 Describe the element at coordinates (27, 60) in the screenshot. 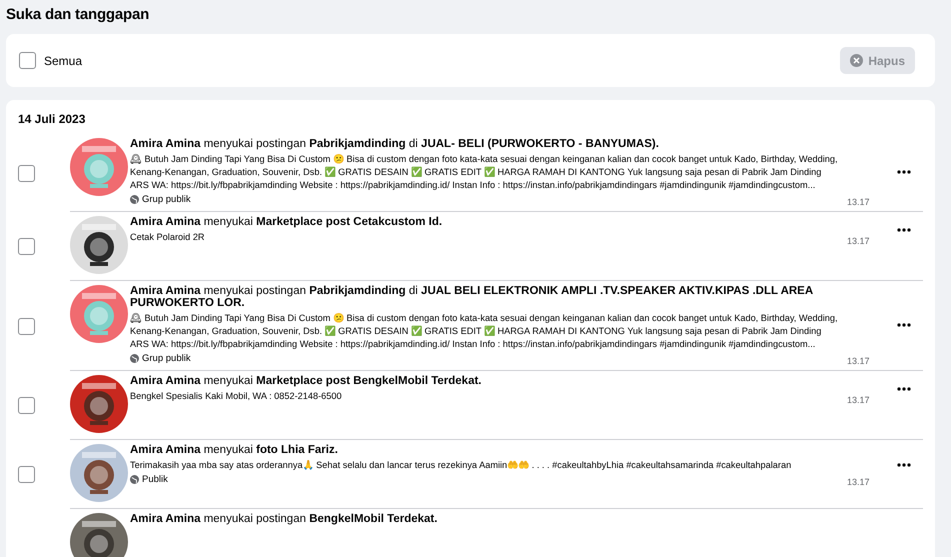

I see `select-all-checkbox` at that location.